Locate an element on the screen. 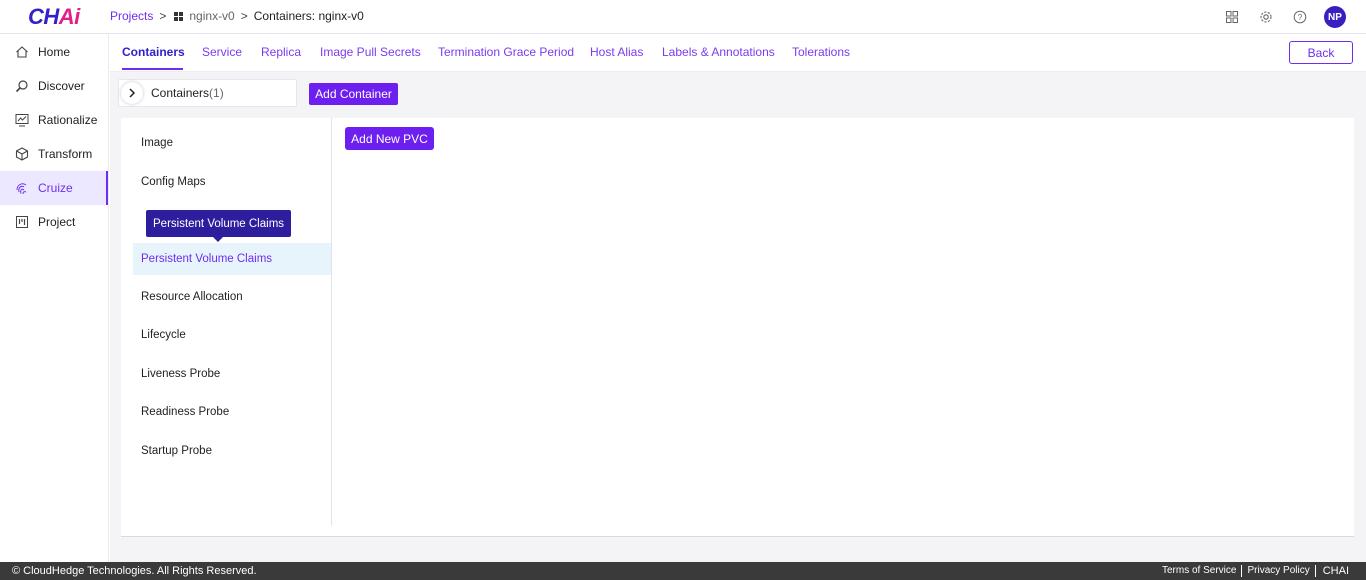 Image resolution: width=1366 pixels, height=580 pixels. containers-selector: Containers (1) is located at coordinates (207, 93).